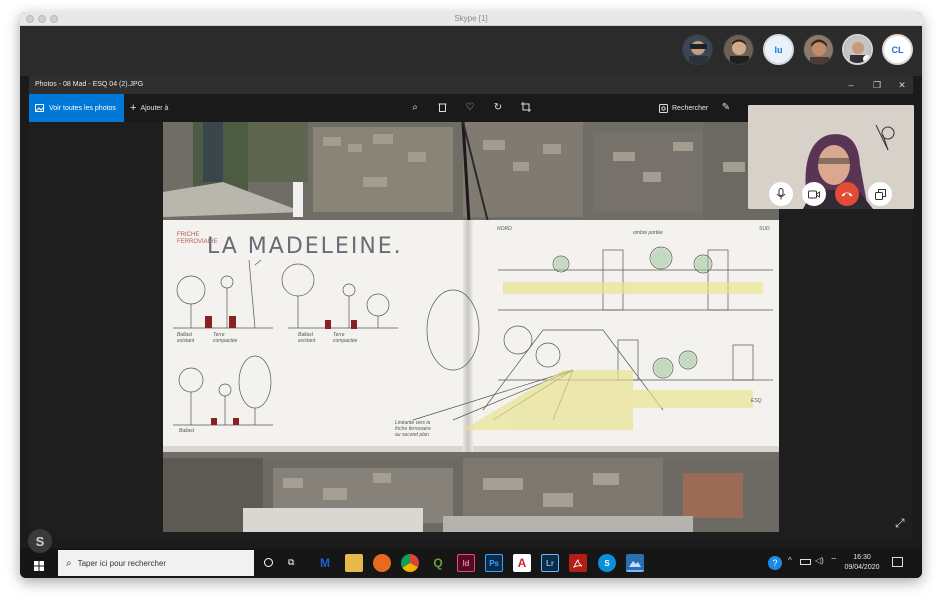 The width and height of the screenshot is (940, 596). I want to click on sketch-note: Ballast, so click(187, 431).